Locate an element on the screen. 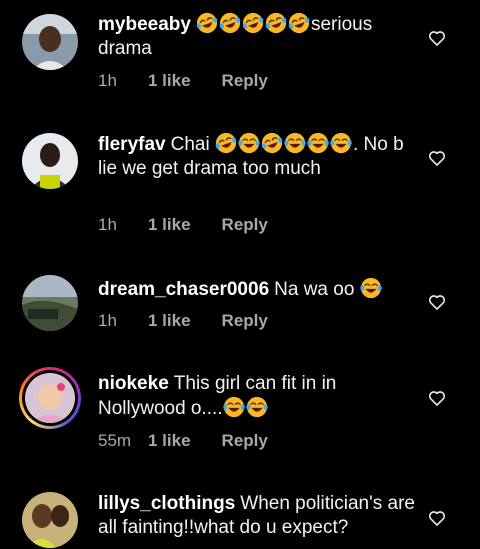  username-link: lillys_clothings is located at coordinates (166, 503).